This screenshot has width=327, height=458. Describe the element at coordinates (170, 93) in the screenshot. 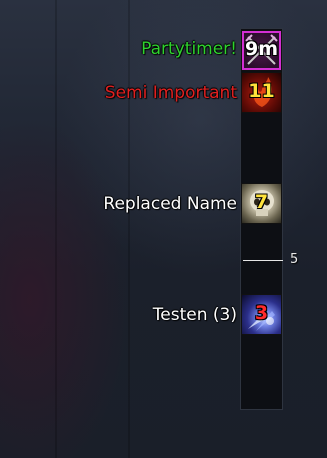

I see `timer-label-semi-important: Semi Important` at that location.